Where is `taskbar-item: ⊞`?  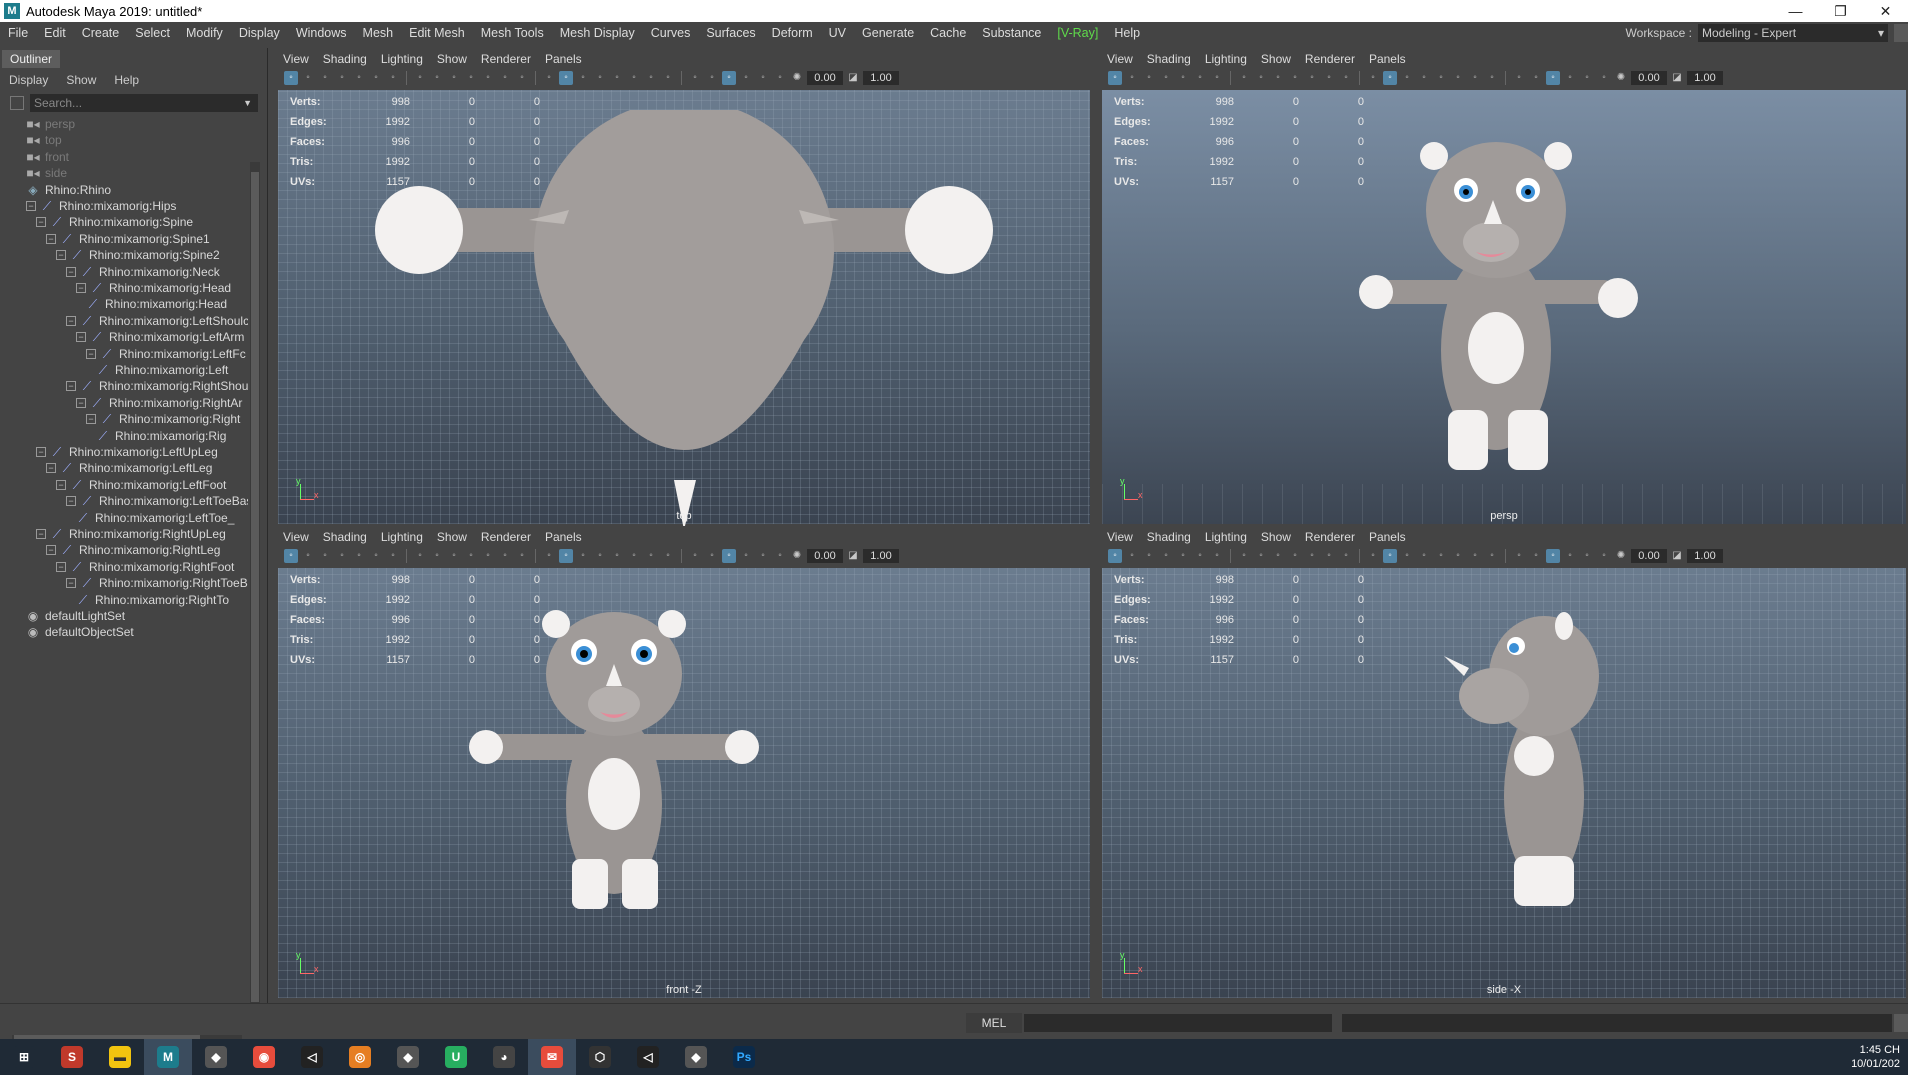 taskbar-item: ⊞ is located at coordinates (24, 1057).